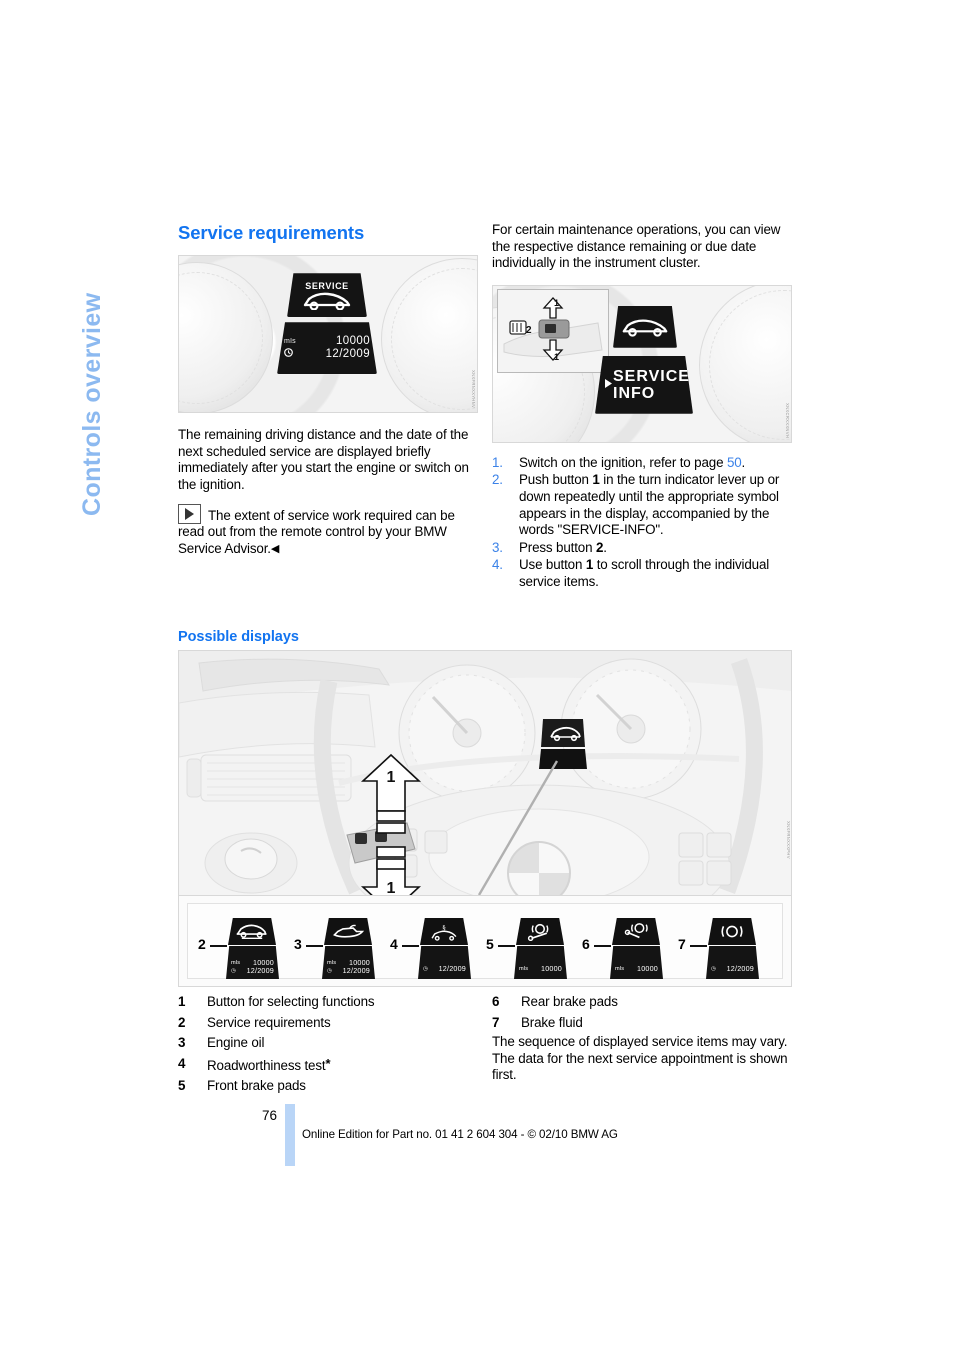 Image resolution: width=954 pixels, height=1350 pixels. I want to click on icon-number: 4, so click(394, 944).